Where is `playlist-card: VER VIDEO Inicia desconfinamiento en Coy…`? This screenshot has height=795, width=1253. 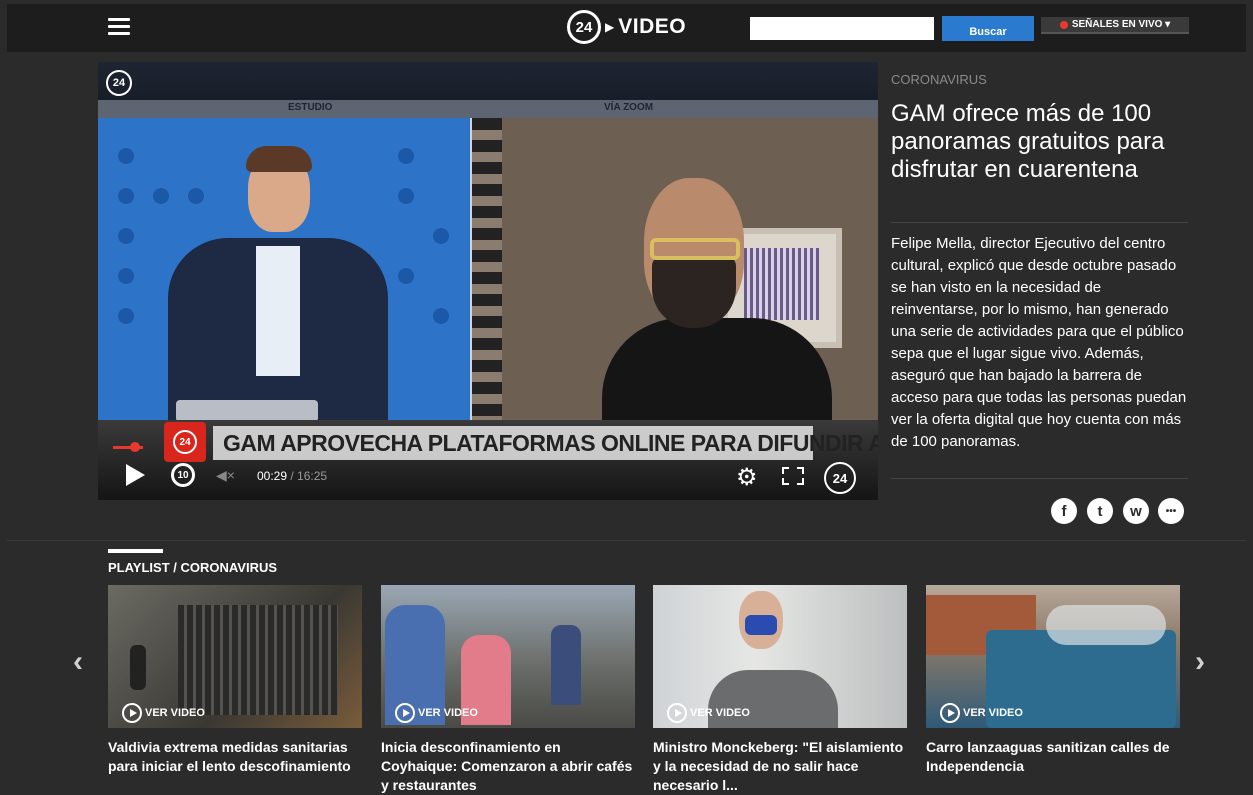 playlist-card: VER VIDEO Inicia desconfinamiento en Coy… is located at coordinates (508, 690).